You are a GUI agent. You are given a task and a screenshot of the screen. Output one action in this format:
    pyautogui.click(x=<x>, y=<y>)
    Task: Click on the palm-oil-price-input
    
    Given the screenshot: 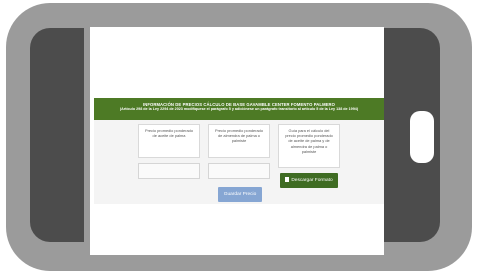 What is the action you would take?
    pyautogui.click(x=169, y=171)
    